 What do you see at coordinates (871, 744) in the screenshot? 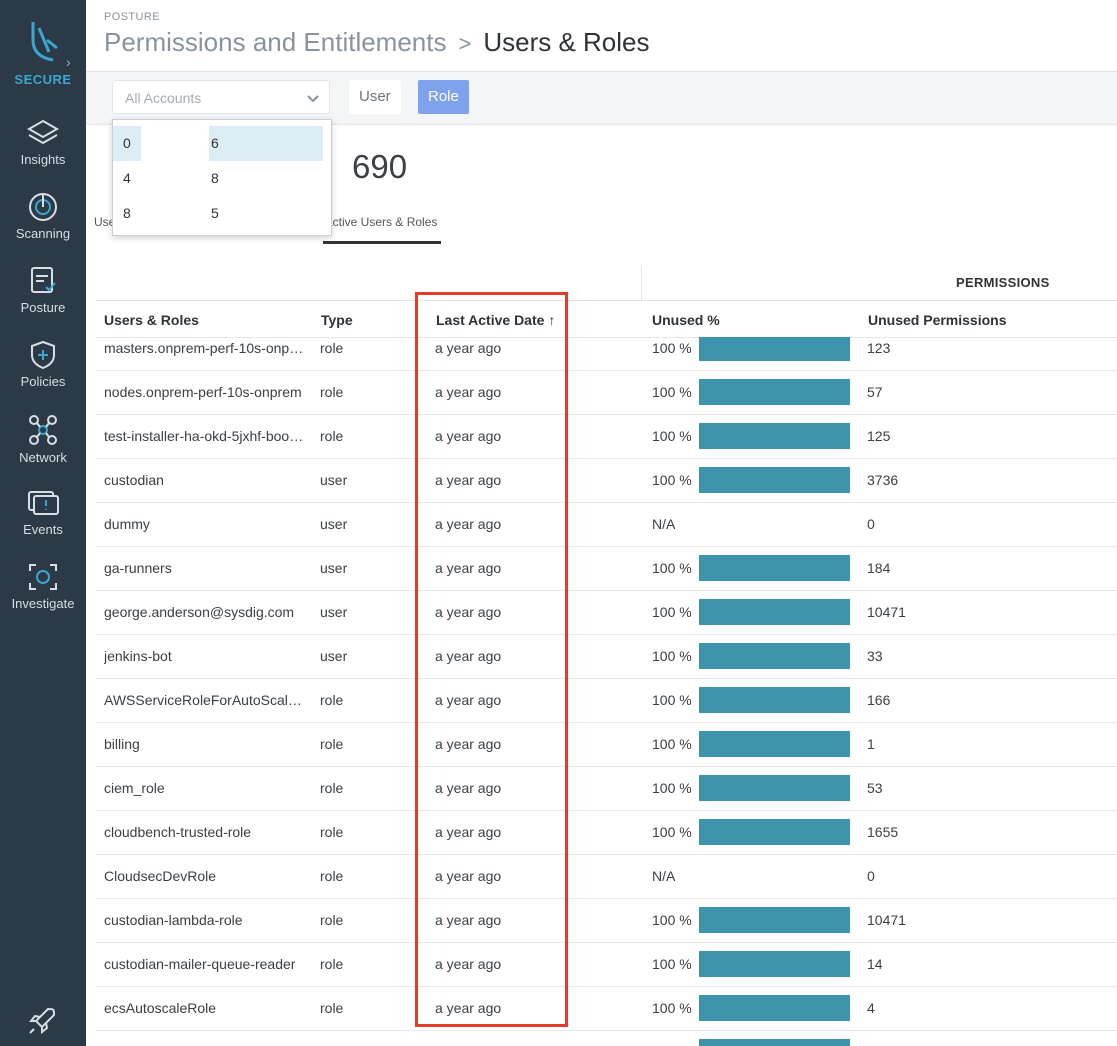
I see `cell-unused-permissions: 1` at bounding box center [871, 744].